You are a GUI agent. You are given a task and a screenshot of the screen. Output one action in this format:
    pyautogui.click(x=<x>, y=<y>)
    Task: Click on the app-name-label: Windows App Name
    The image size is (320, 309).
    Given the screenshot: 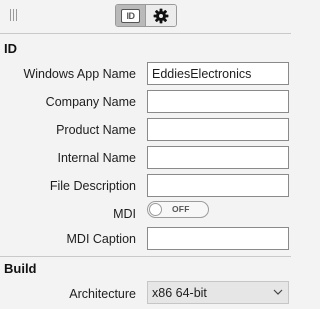 What is the action you would take?
    pyautogui.click(x=79, y=74)
    